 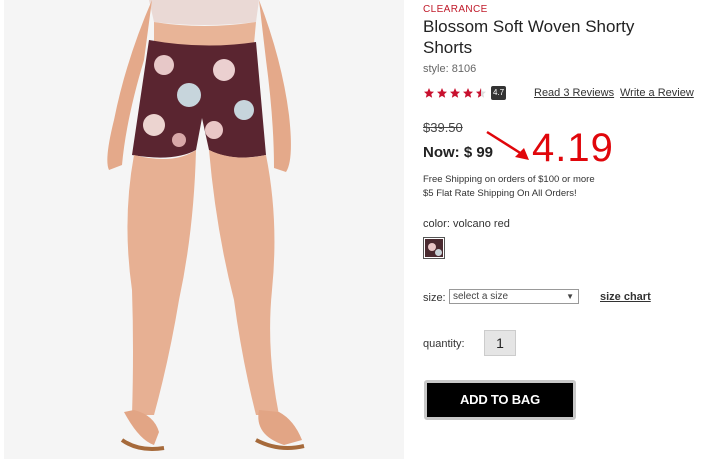 I want to click on star-rating: 4.7, so click(x=465, y=93).